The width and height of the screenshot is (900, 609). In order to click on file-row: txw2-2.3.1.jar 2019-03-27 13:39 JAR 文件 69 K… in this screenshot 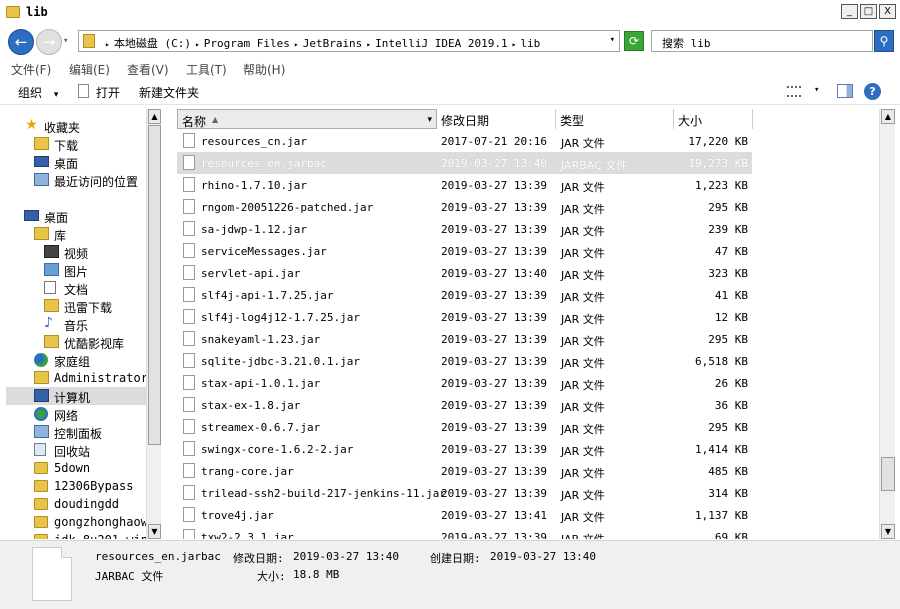, I will do `click(464, 532)`.